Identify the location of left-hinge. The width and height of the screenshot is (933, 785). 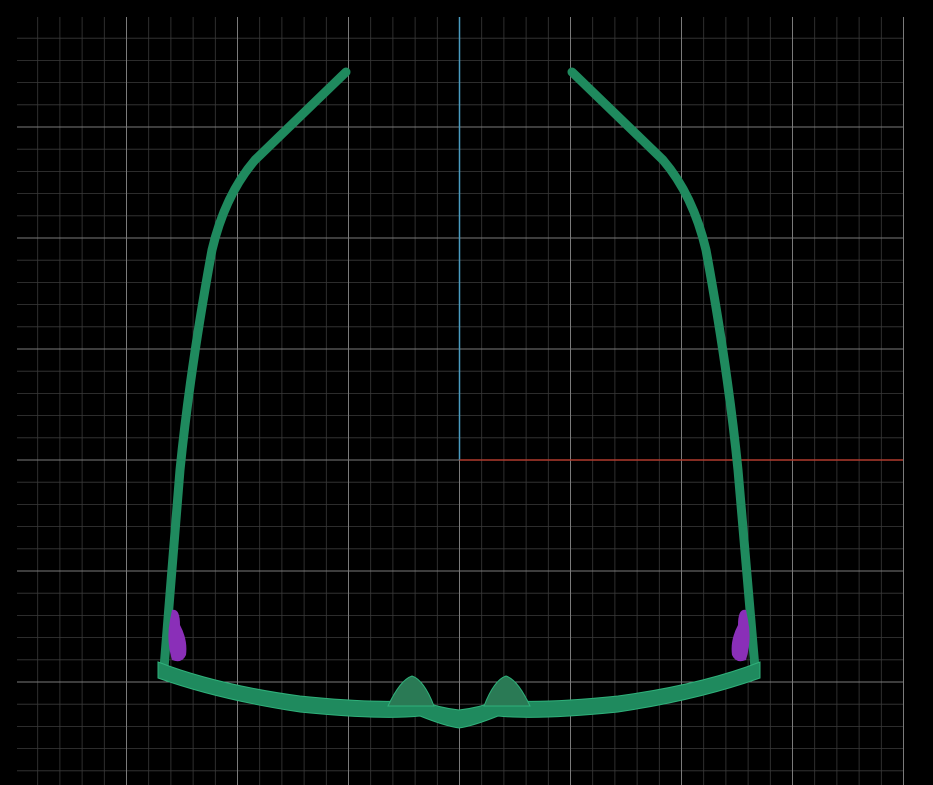
(177, 635).